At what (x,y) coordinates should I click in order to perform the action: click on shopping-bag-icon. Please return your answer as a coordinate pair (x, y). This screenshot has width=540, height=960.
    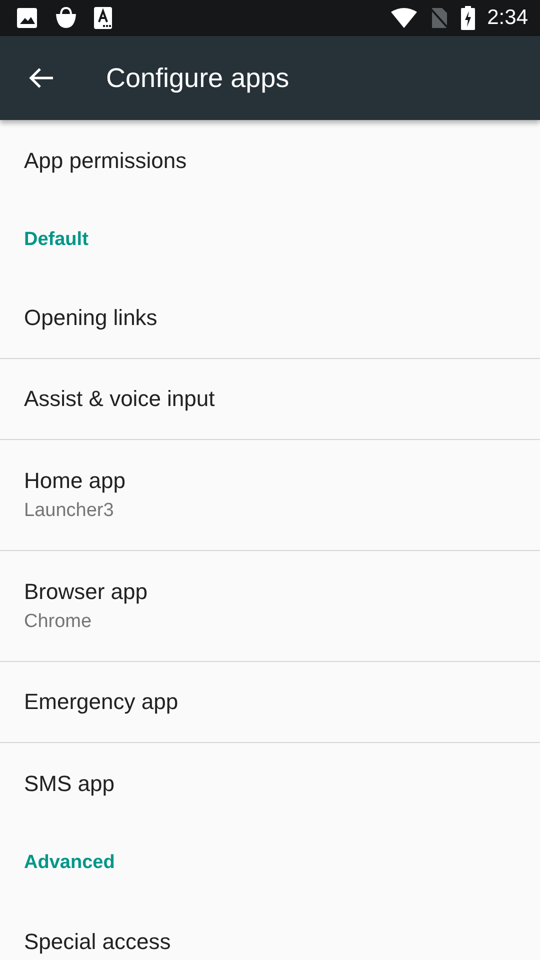
    Looking at the image, I should click on (66, 18).